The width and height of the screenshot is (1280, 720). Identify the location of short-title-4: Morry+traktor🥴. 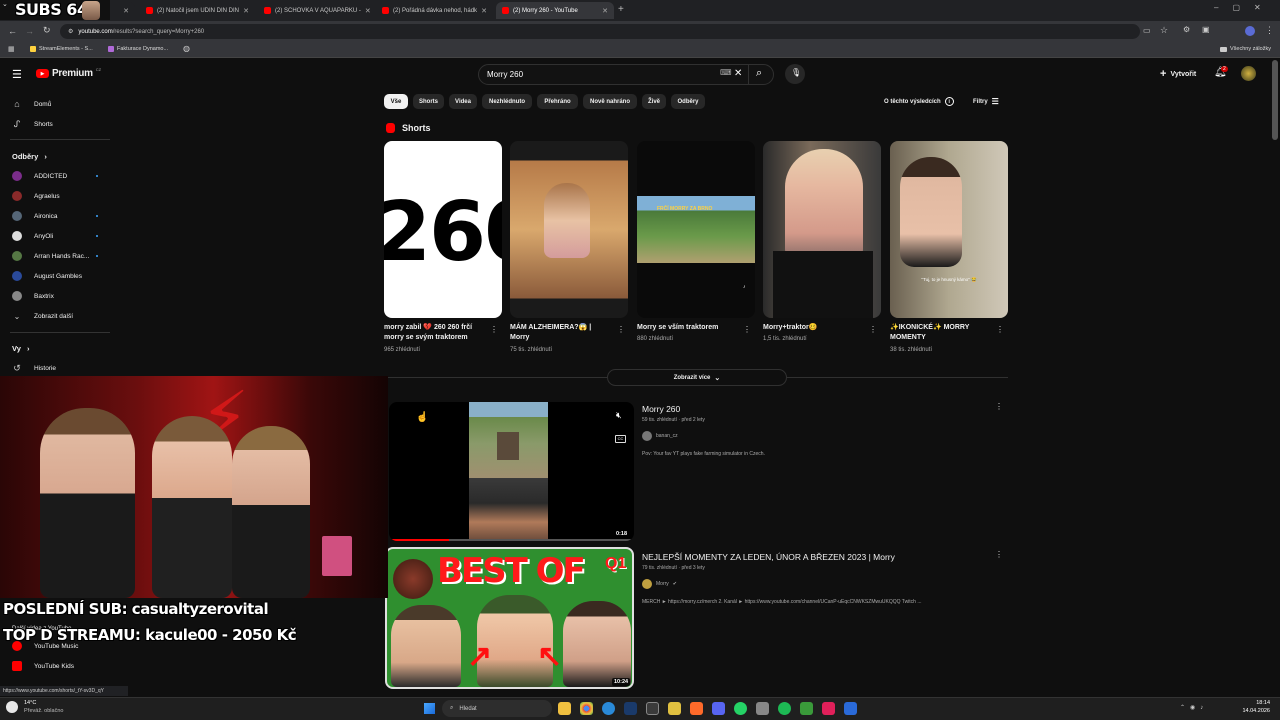
(813, 328).